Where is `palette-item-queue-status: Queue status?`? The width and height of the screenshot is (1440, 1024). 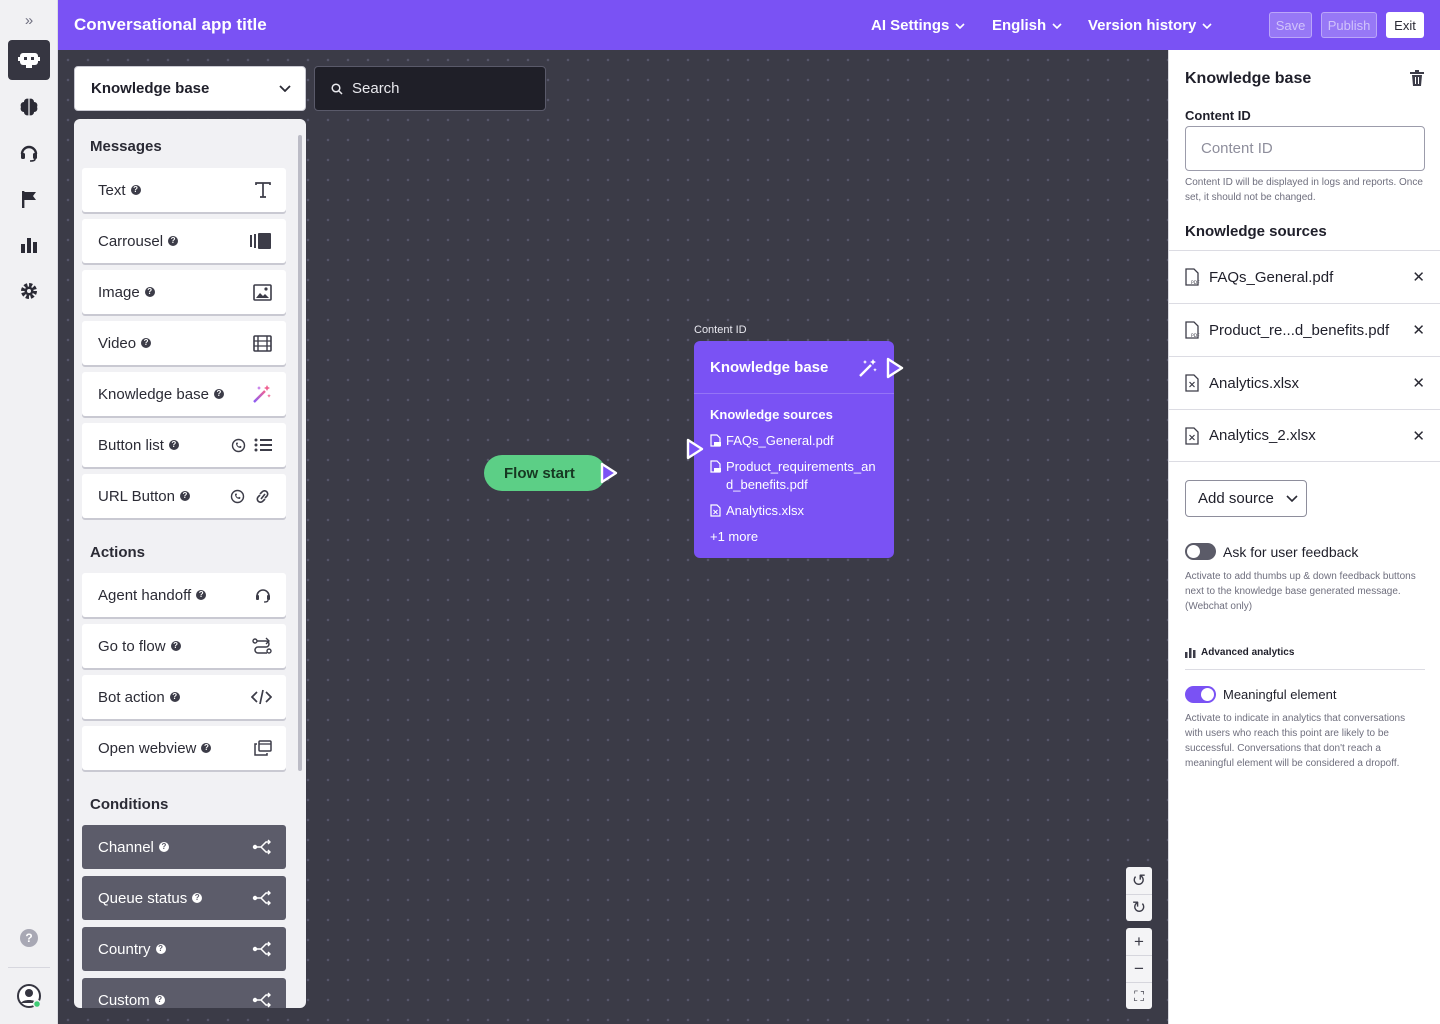
palette-item-queue-status: Queue status? is located at coordinates (184, 898).